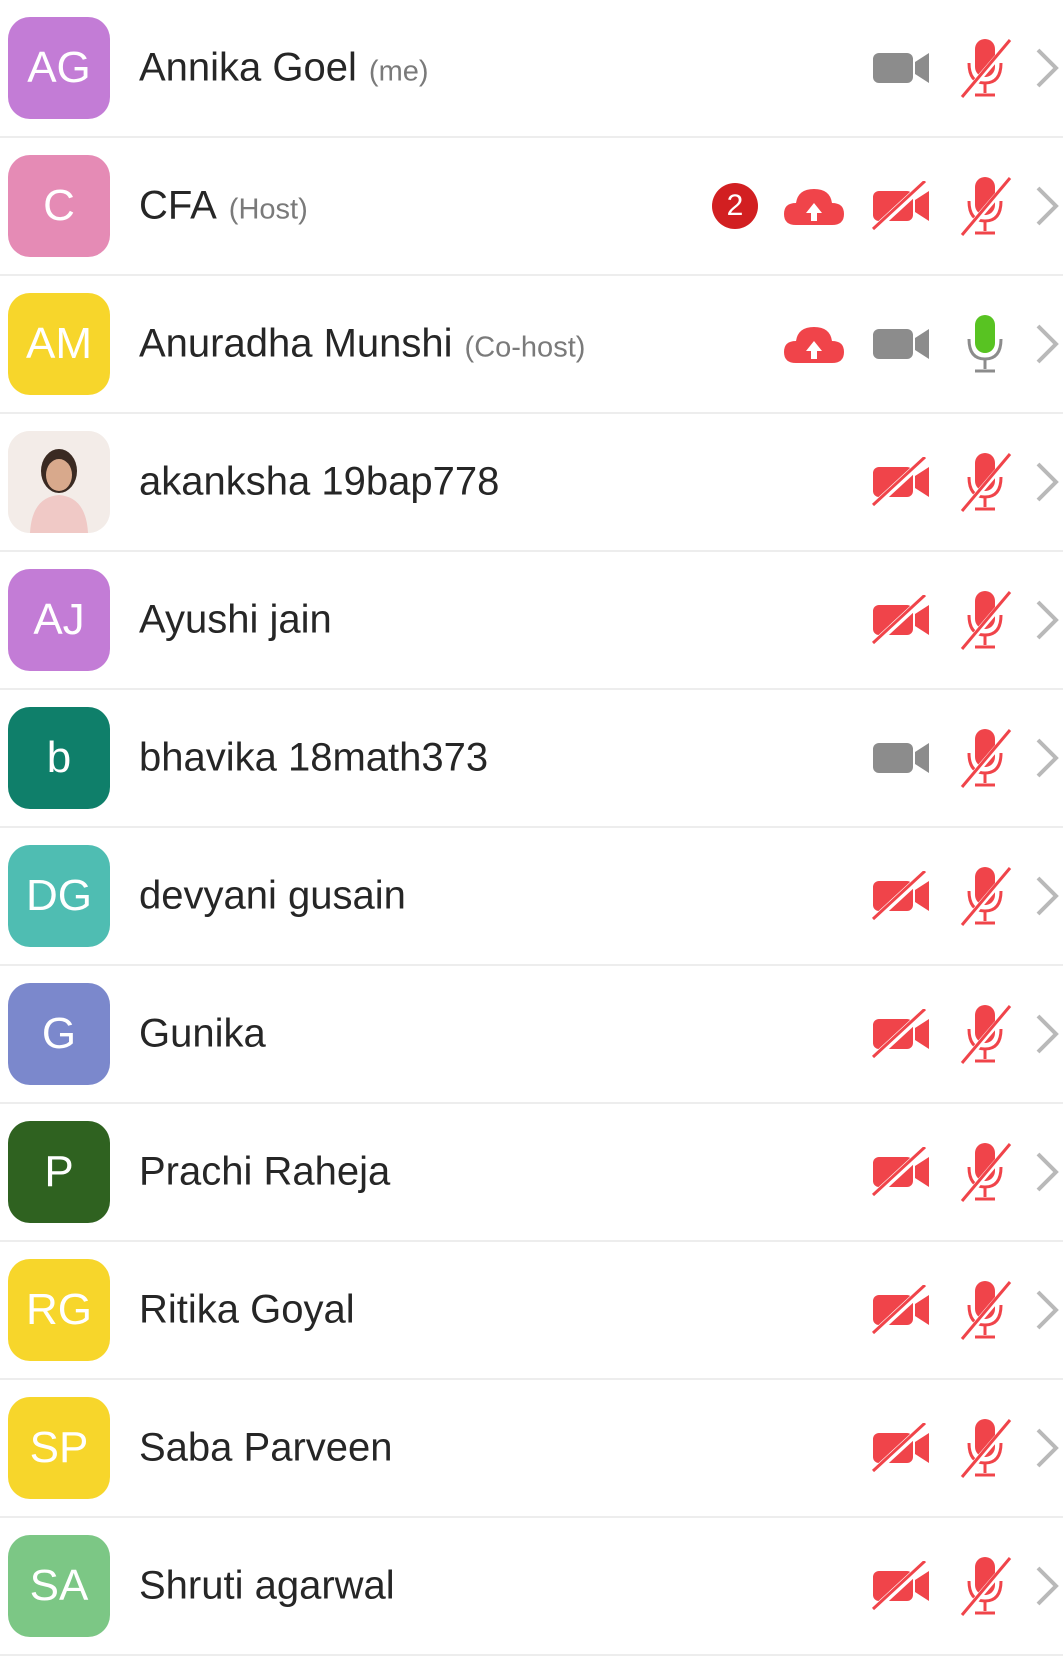  I want to click on avatar: b, so click(59, 758).